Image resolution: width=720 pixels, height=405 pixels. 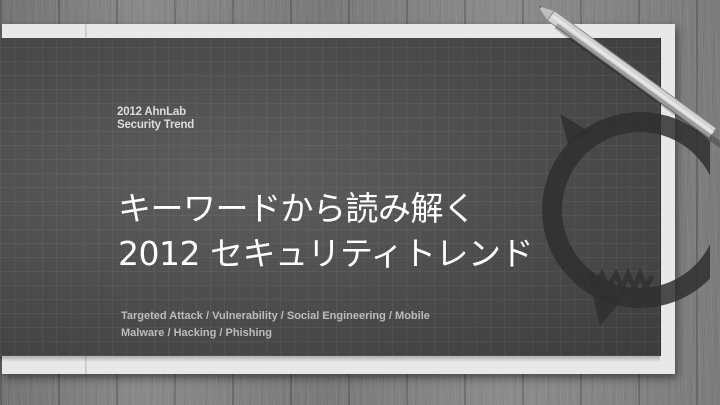 What do you see at coordinates (151, 112) in the screenshot?
I see `brand-line-1: 2012 AhnLab` at bounding box center [151, 112].